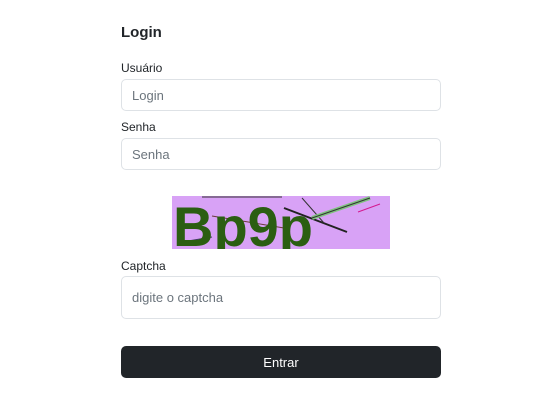  I want to click on captcha-svg: Bp9p, so click(281, 222).